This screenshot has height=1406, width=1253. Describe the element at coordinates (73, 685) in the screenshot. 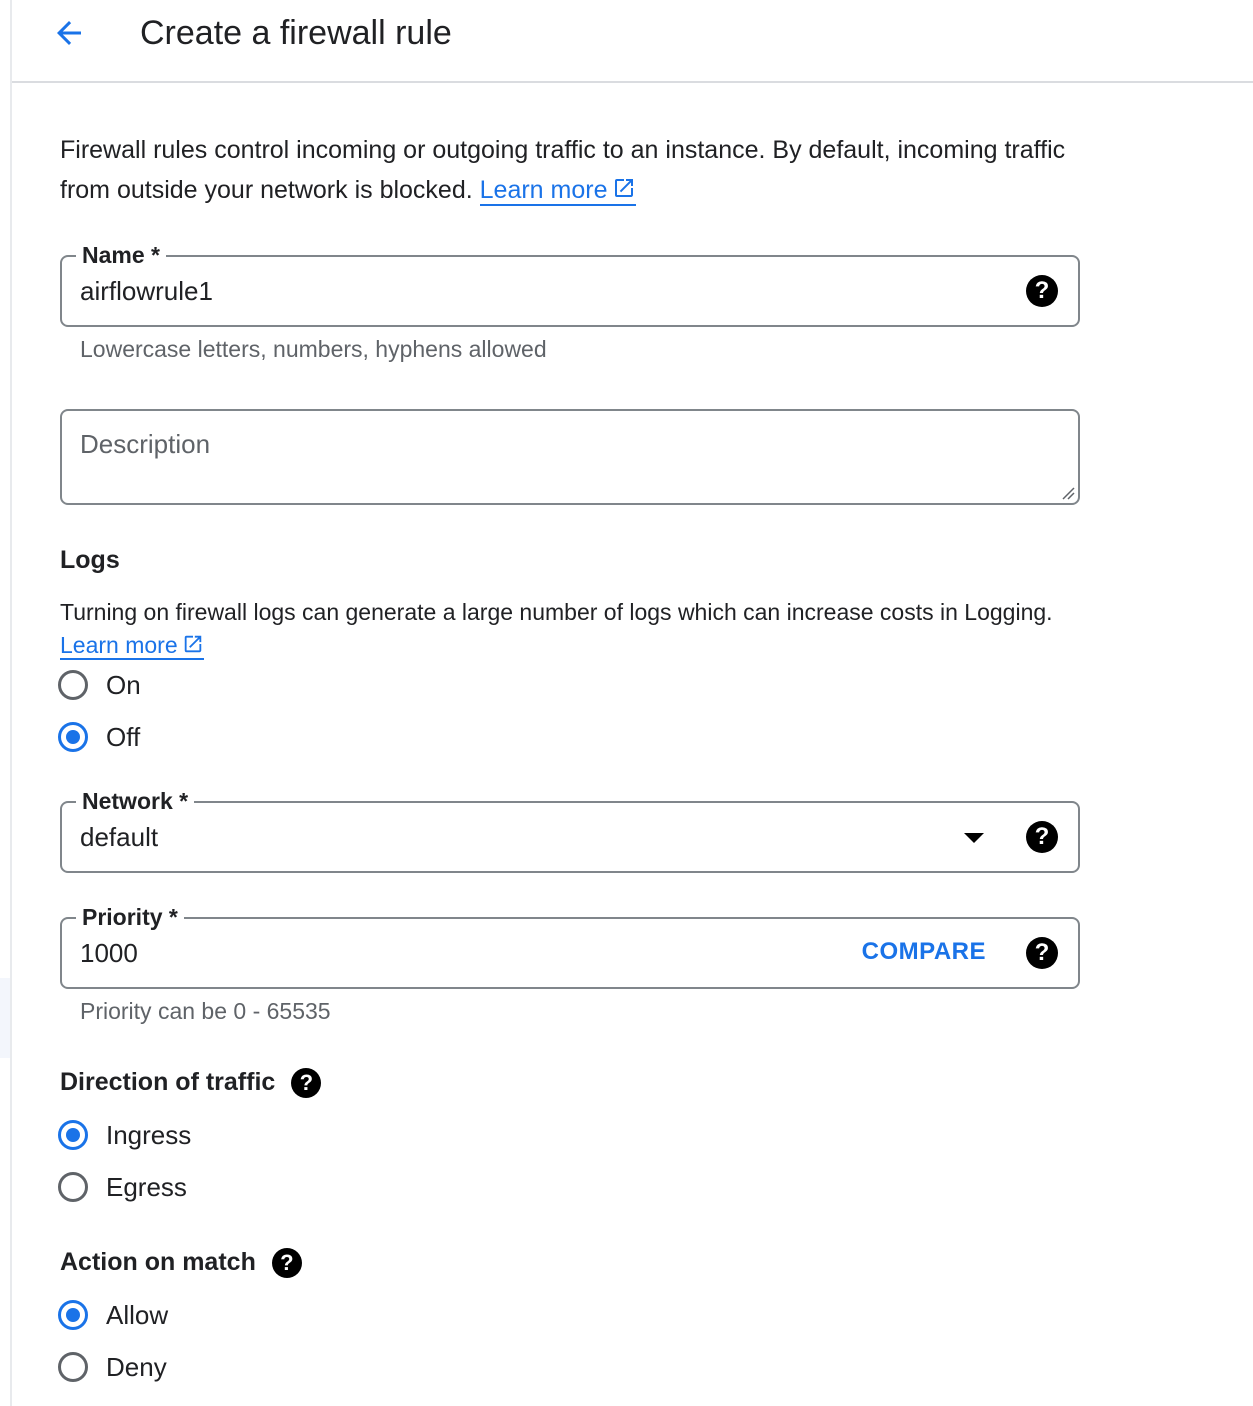

I see `logs-on-radio` at that location.